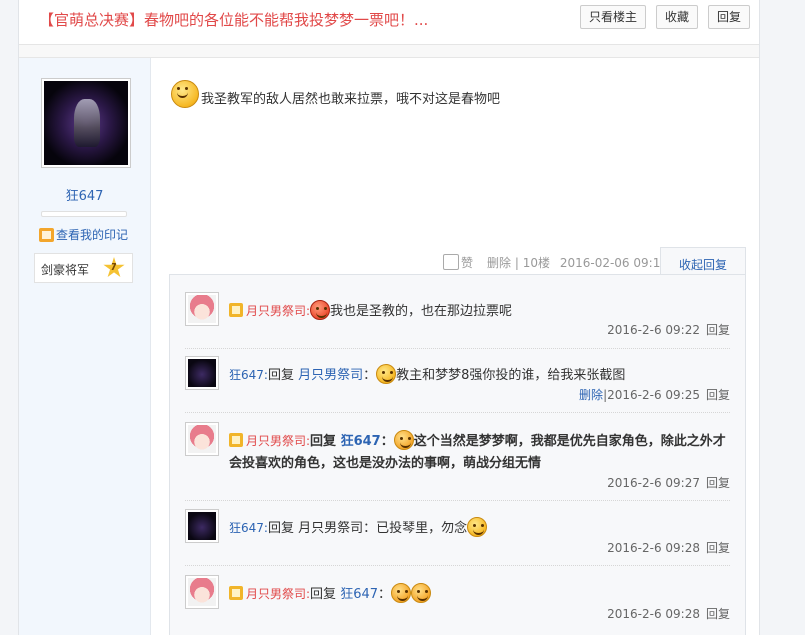  Describe the element at coordinates (457, 537) in the screenshot. I see `list-item: 狂647:回复 月只男祭司：已投琴里，勿念 2016-2-6 09:28 回复` at that location.